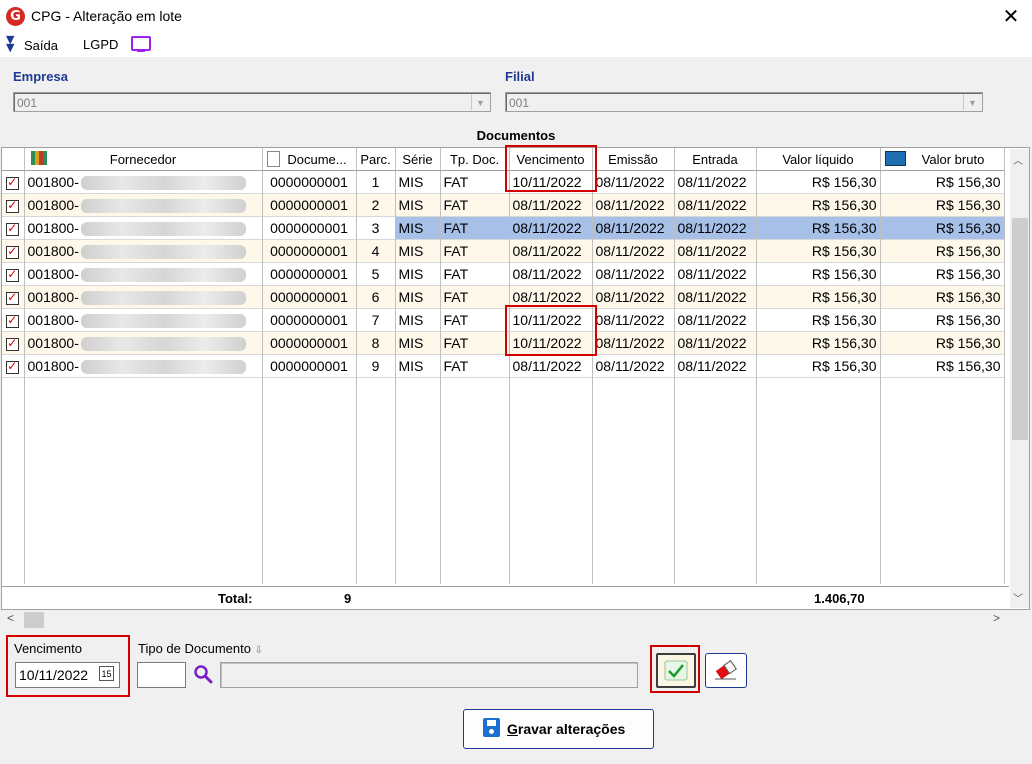 This screenshot has width=1032, height=764. I want to click on scroll-left-icon: <, so click(10, 618).